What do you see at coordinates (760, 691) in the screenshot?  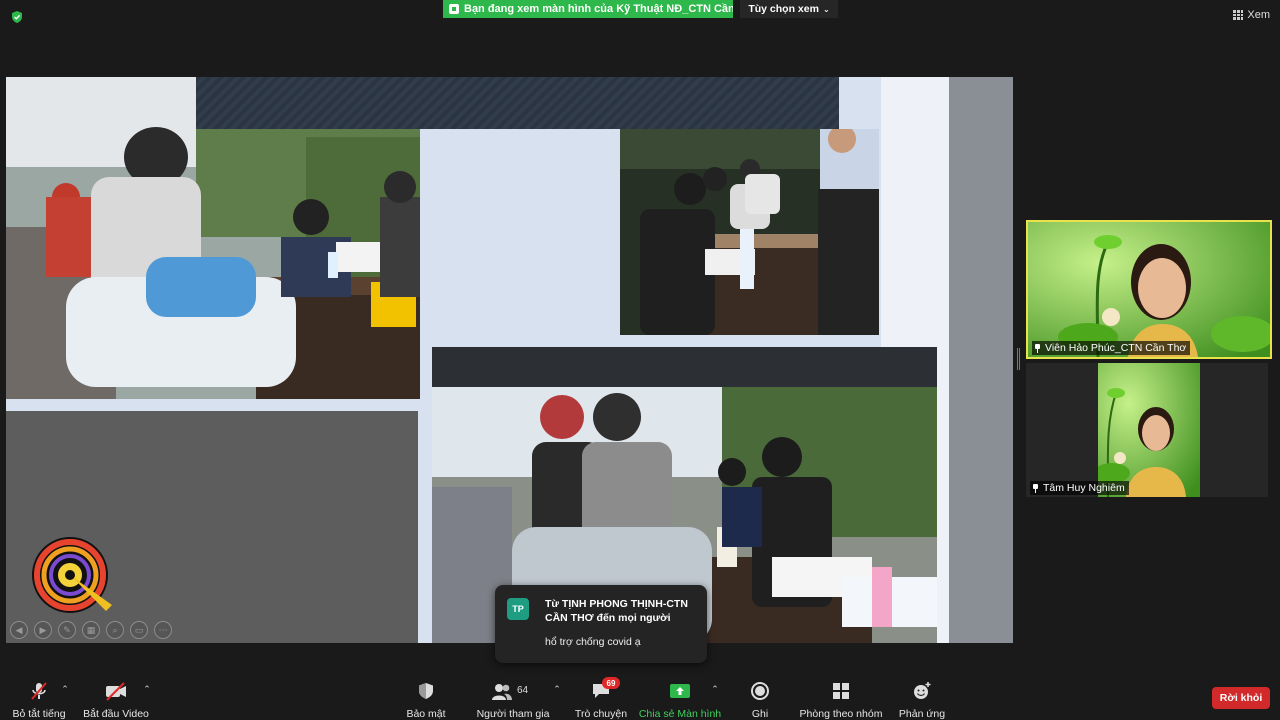 I see `record-icon` at bounding box center [760, 691].